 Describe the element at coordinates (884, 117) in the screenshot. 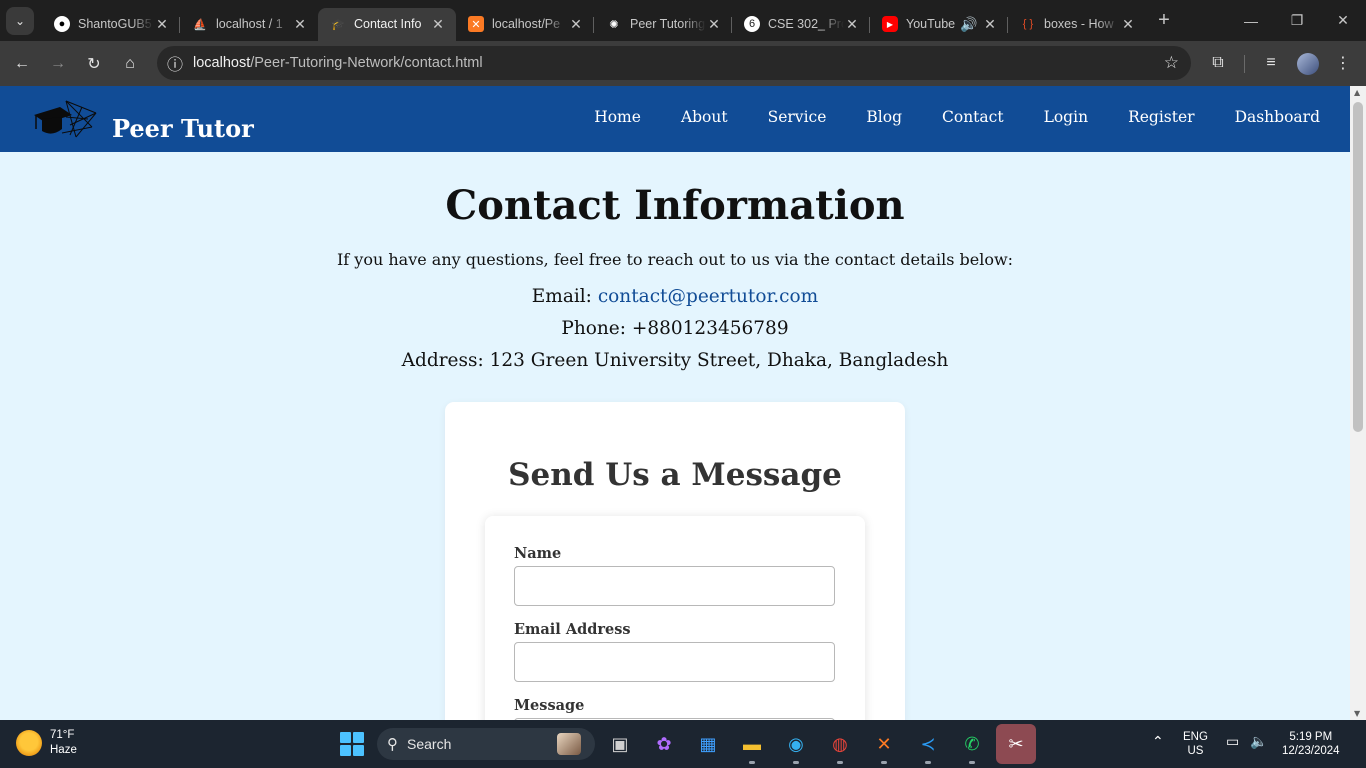

I see `nav-blog: Blog` at that location.